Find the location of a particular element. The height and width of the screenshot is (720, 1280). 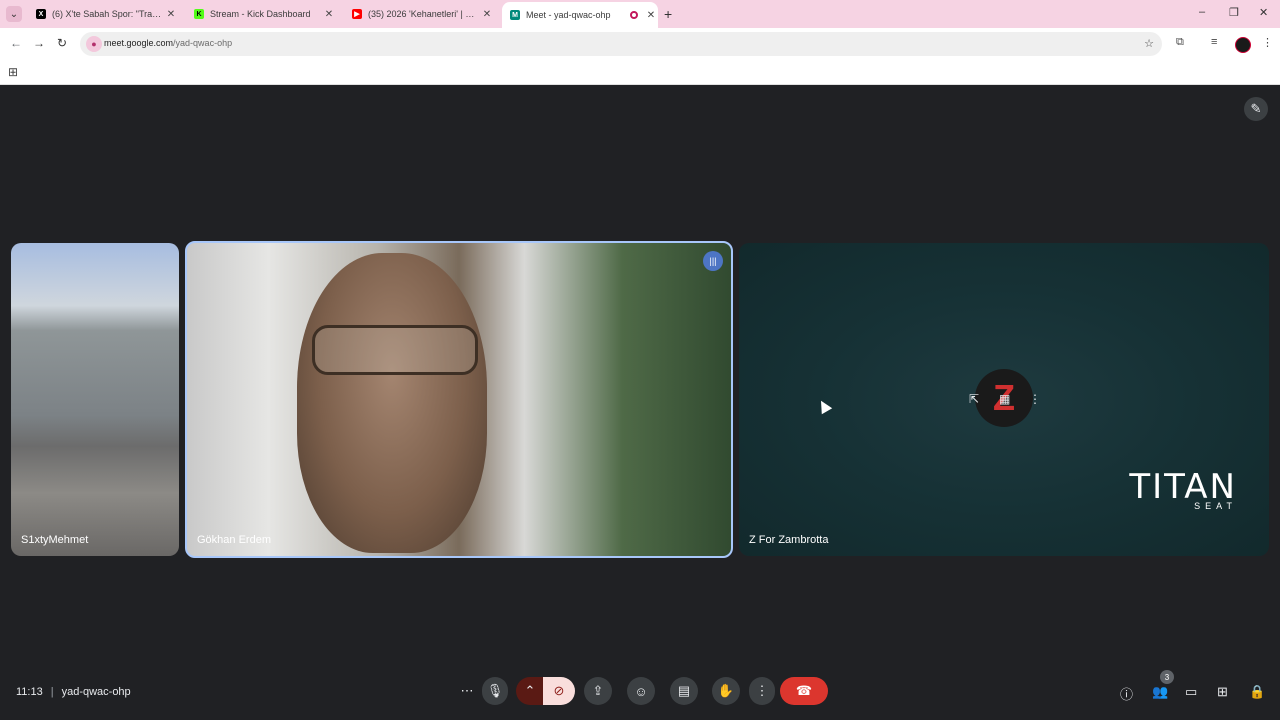

clock-time: 11:13 is located at coordinates (29, 692).